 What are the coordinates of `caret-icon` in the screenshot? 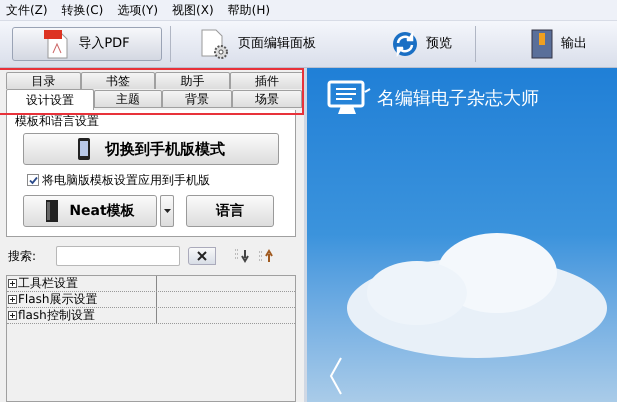 It's located at (167, 211).